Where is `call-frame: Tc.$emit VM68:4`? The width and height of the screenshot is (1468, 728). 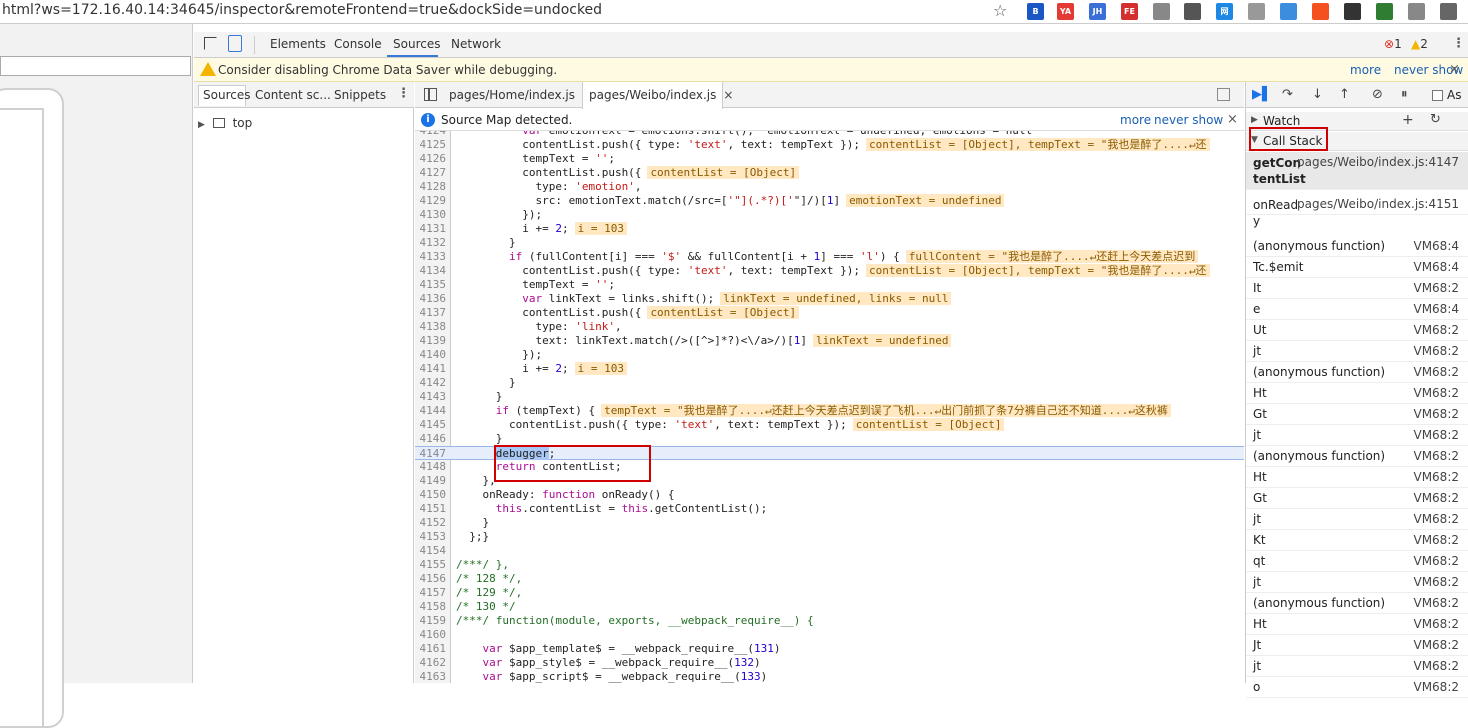 call-frame: Tc.$emit VM68:4 is located at coordinates (1357, 267).